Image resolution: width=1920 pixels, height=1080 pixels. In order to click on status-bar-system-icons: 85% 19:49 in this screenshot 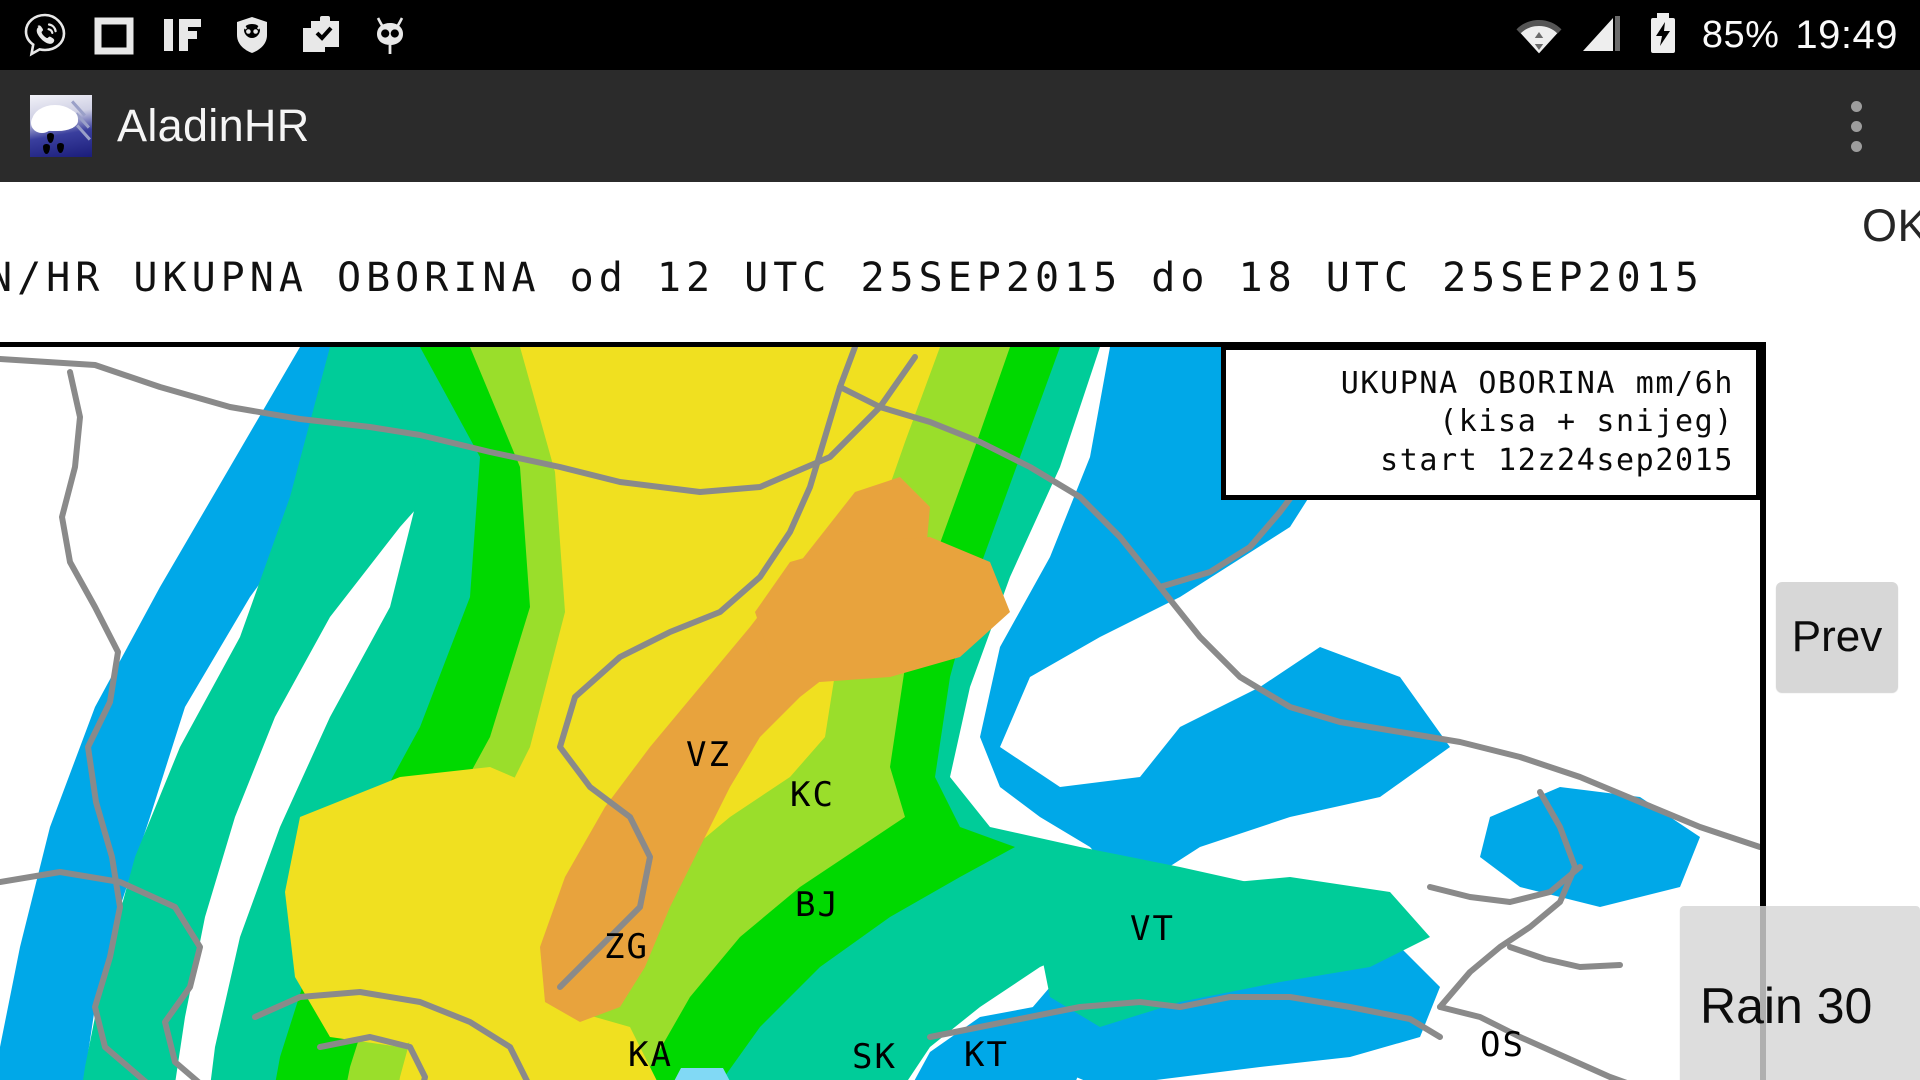, I will do `click(1707, 35)`.